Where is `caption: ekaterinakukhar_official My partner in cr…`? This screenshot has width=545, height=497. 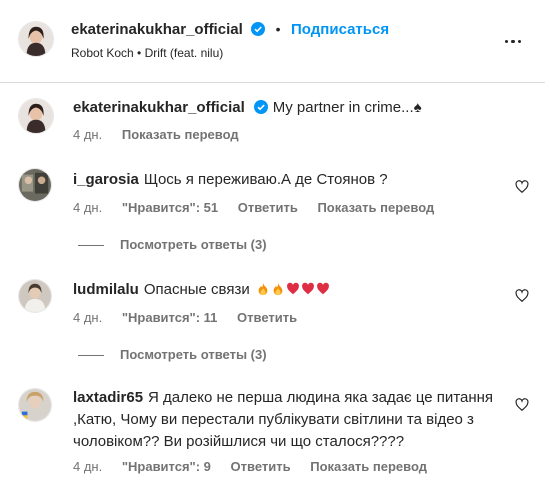 caption: ekaterinakukhar_official My partner in cr… is located at coordinates (272, 121).